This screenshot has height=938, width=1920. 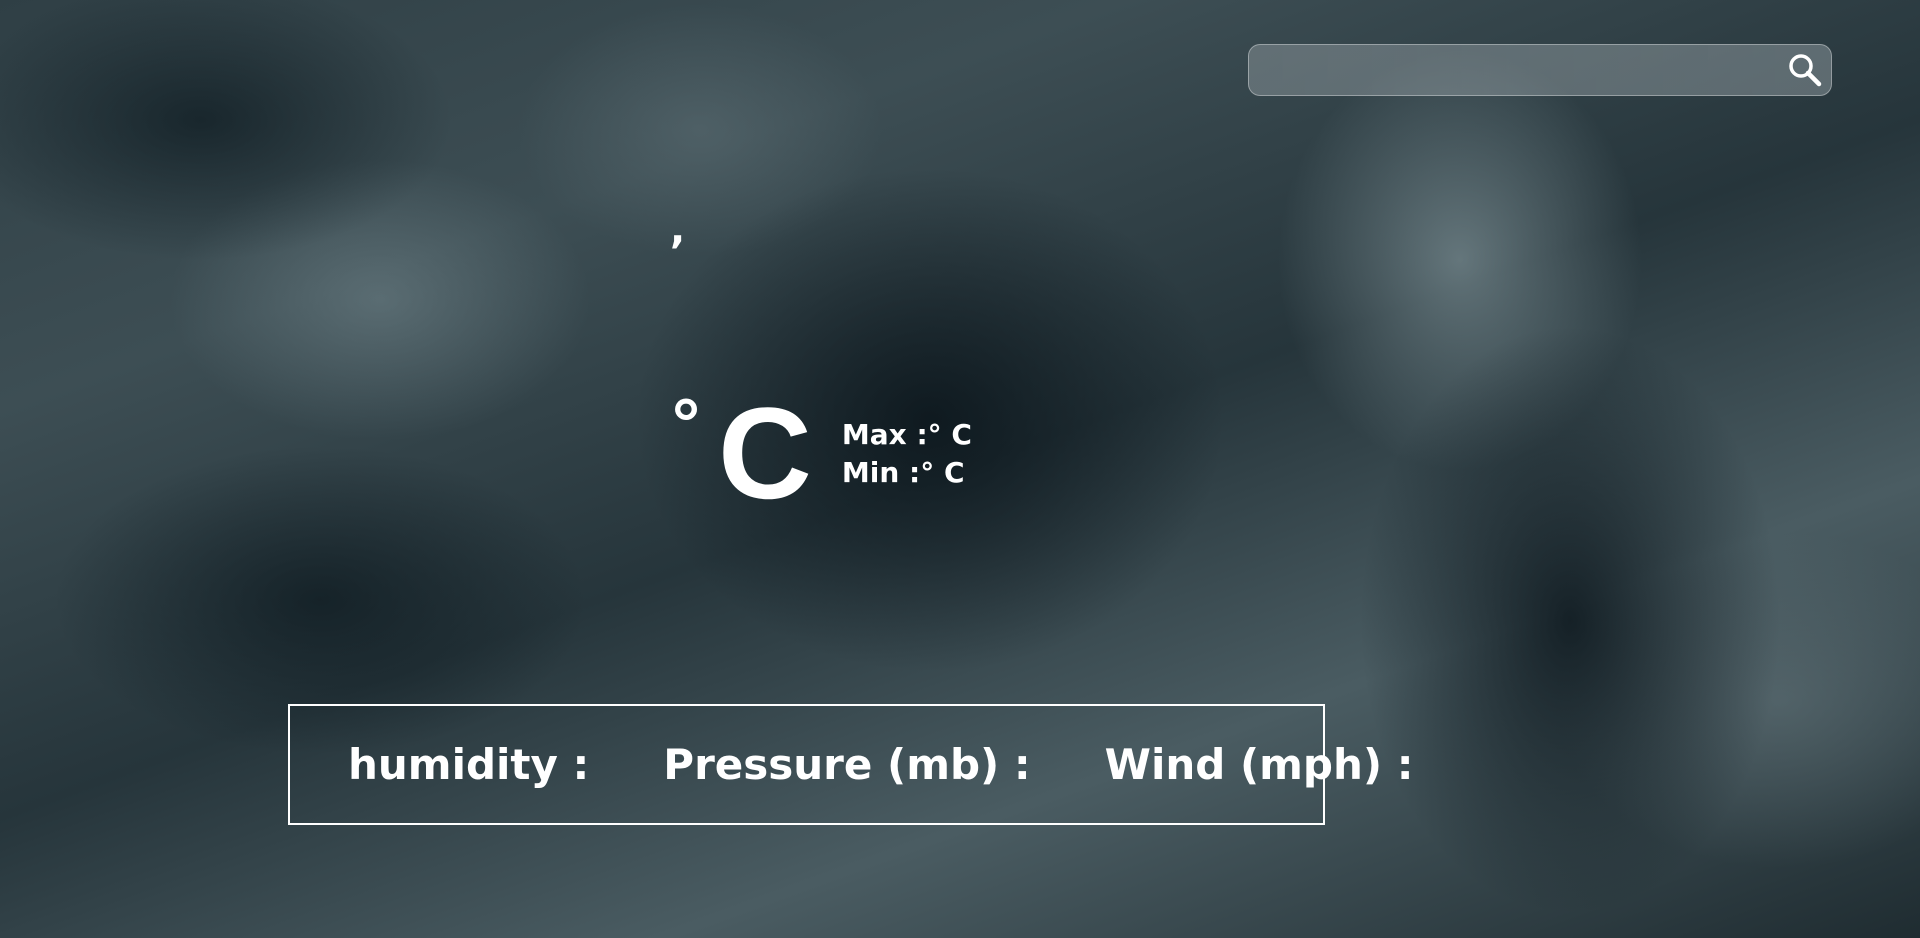 I want to click on weather-details-box: humidity : Pressure (mb) : Wind (mph) :, so click(x=851, y=764).